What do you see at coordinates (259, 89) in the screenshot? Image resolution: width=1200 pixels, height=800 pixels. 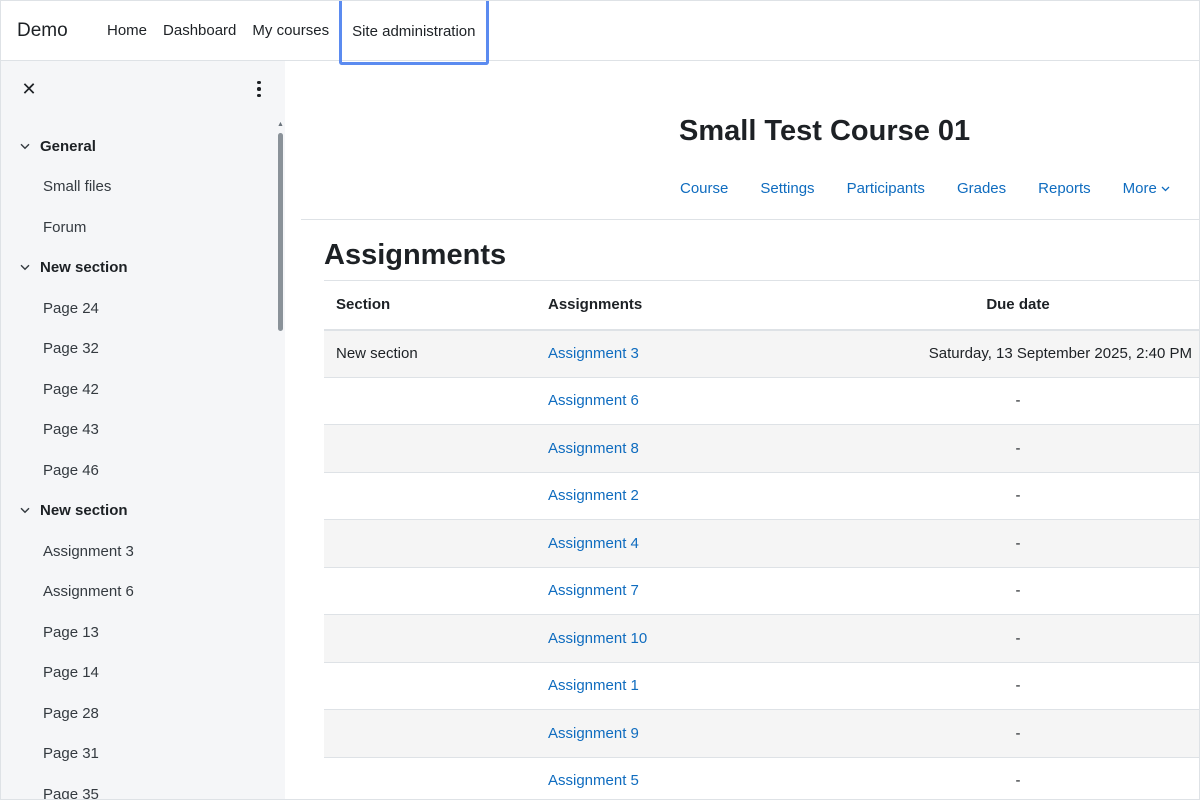 I see `kebab-menu-icon` at bounding box center [259, 89].